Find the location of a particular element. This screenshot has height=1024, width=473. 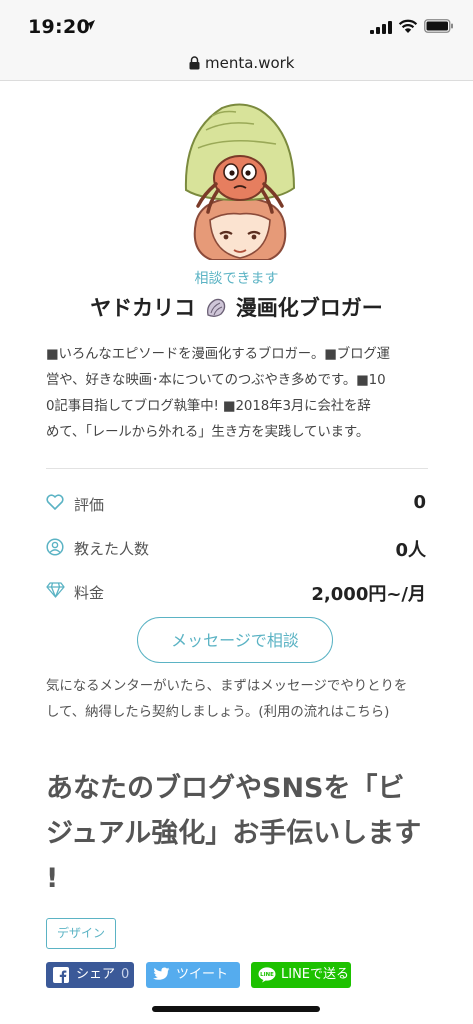

stat-fee: 料金 2,000円~/月 is located at coordinates (237, 592).